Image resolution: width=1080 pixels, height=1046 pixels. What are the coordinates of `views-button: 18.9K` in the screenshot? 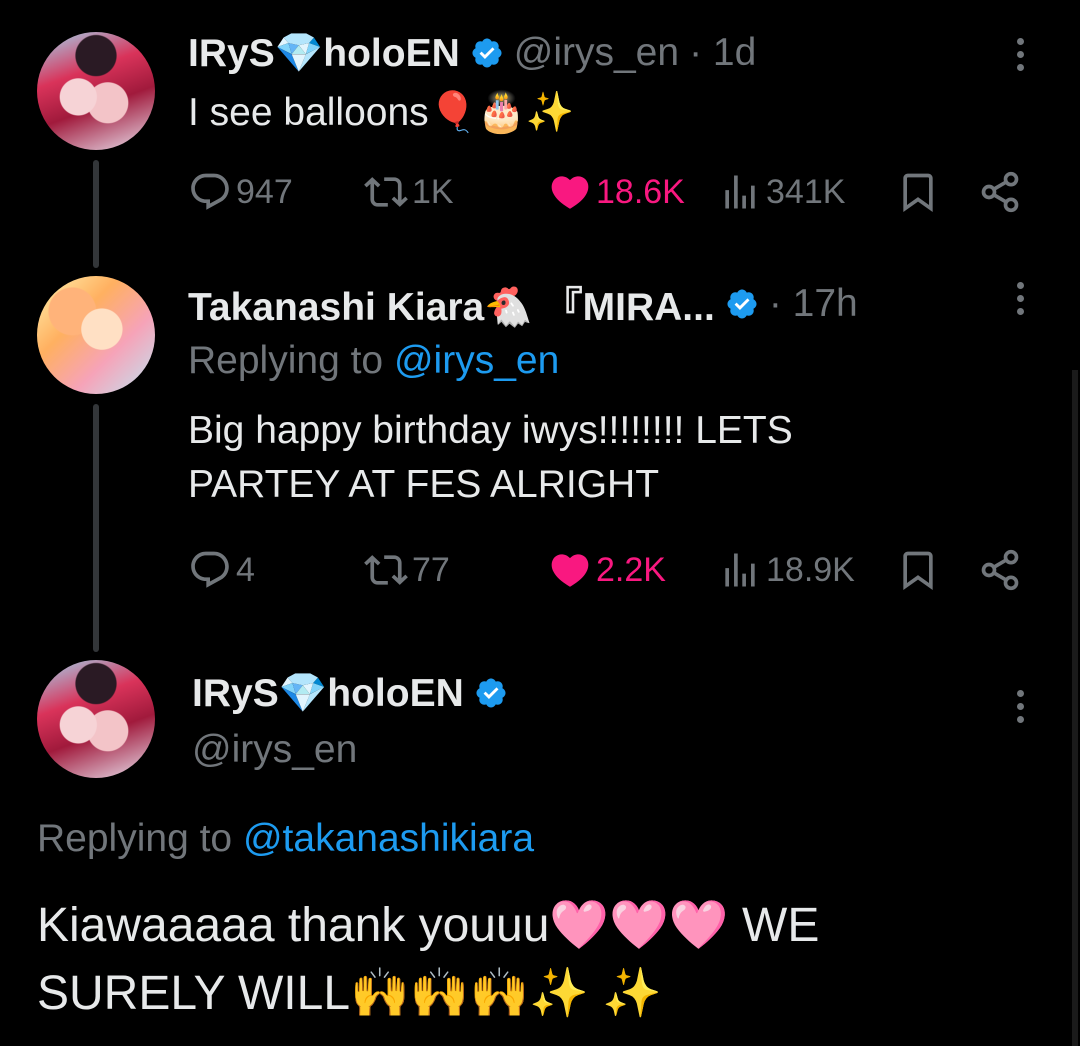 It's located at (786, 570).